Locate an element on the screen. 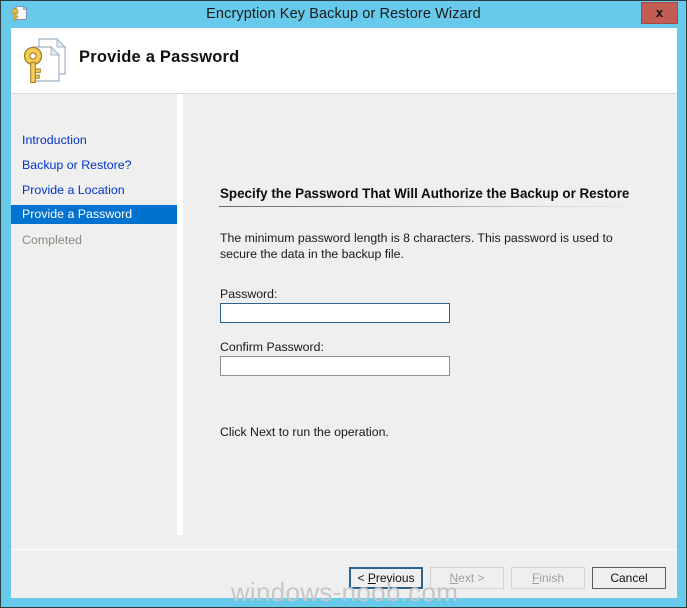  cancel-button: Cancel is located at coordinates (629, 578).